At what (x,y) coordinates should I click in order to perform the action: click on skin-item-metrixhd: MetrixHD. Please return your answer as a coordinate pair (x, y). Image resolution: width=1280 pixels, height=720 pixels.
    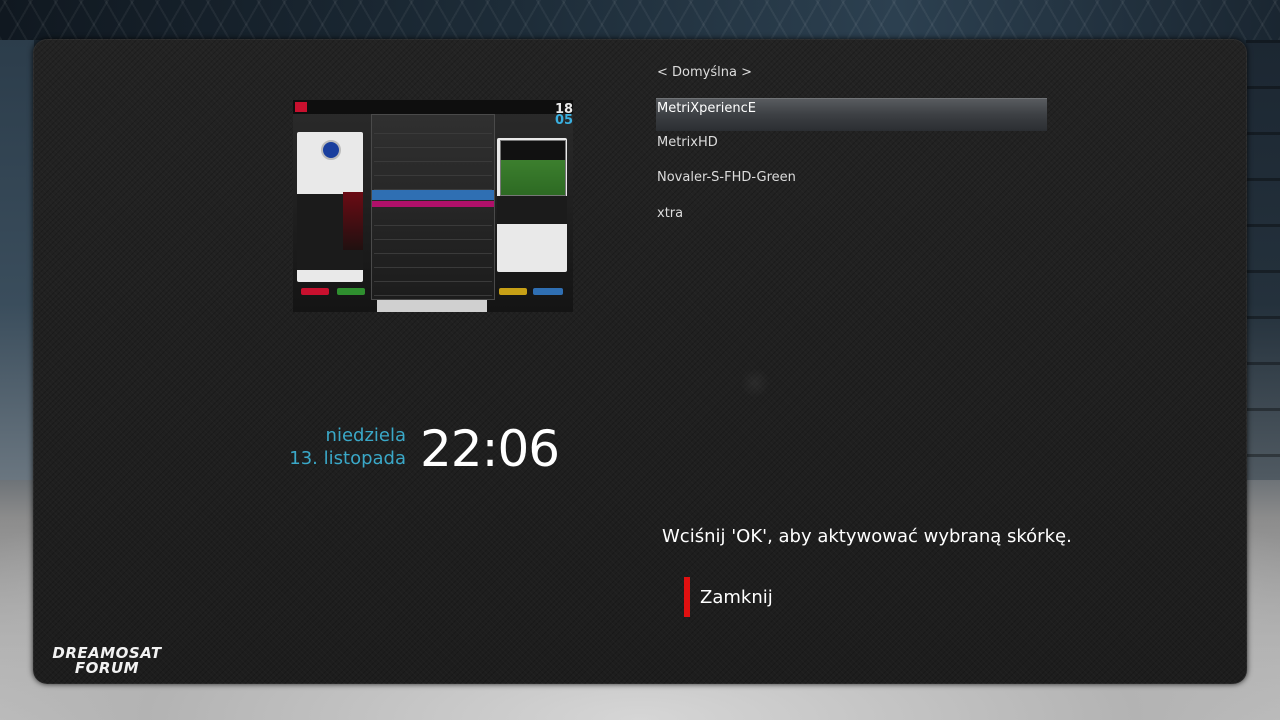
    Looking at the image, I should click on (851, 143).